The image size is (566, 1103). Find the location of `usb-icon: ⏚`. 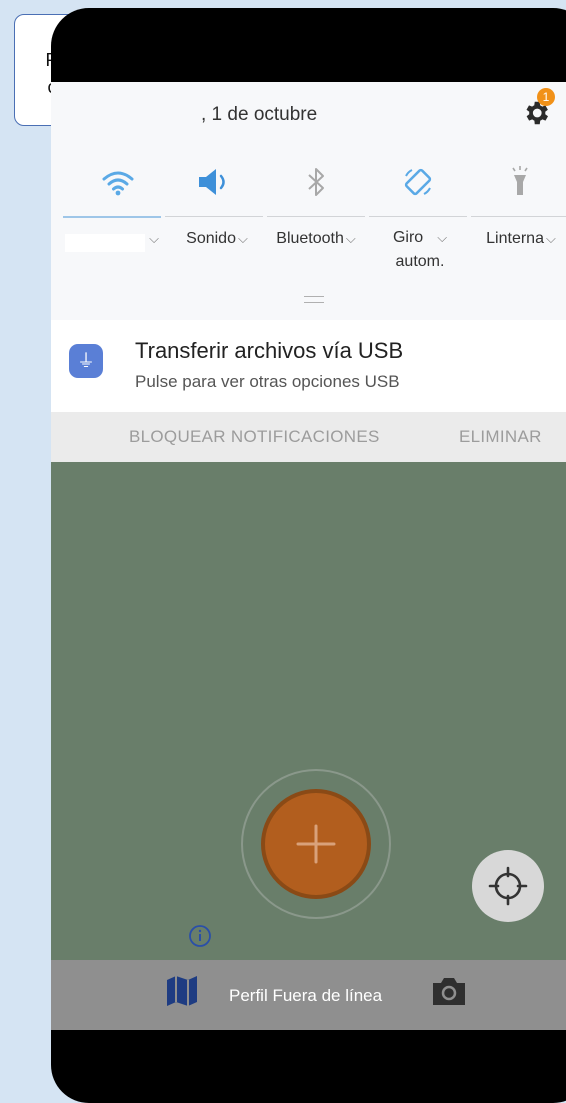

usb-icon: ⏚ is located at coordinates (86, 361).